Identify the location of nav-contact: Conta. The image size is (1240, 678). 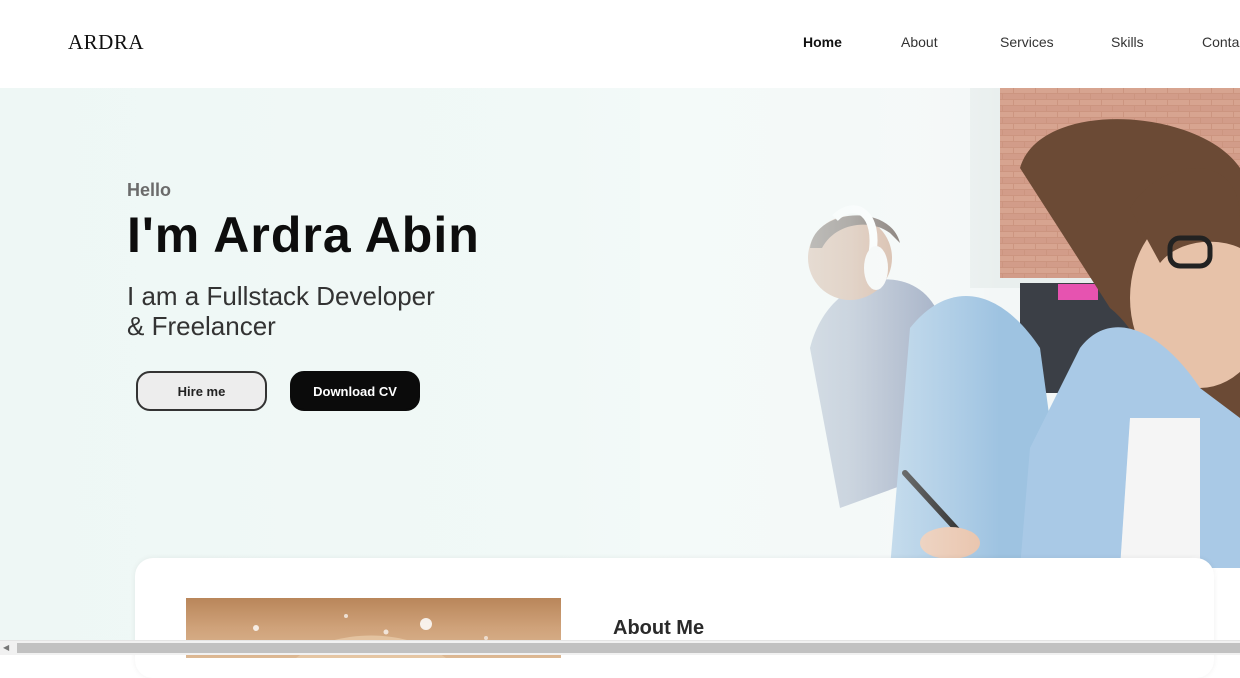
(1220, 42).